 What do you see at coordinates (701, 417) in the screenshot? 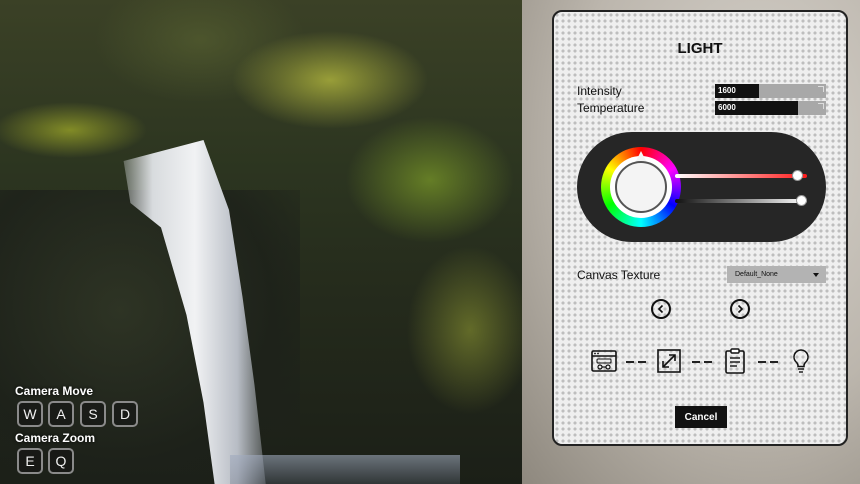
I see `cancel-button: Cancel` at bounding box center [701, 417].